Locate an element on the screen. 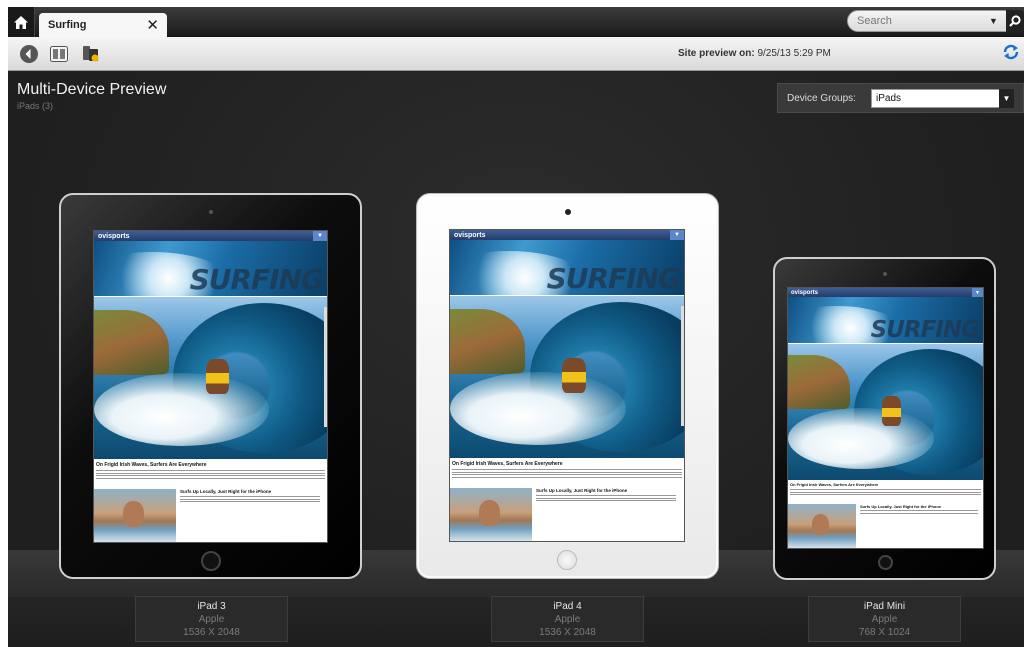 The image size is (1024, 647). split-view-button is located at coordinates (59, 54).